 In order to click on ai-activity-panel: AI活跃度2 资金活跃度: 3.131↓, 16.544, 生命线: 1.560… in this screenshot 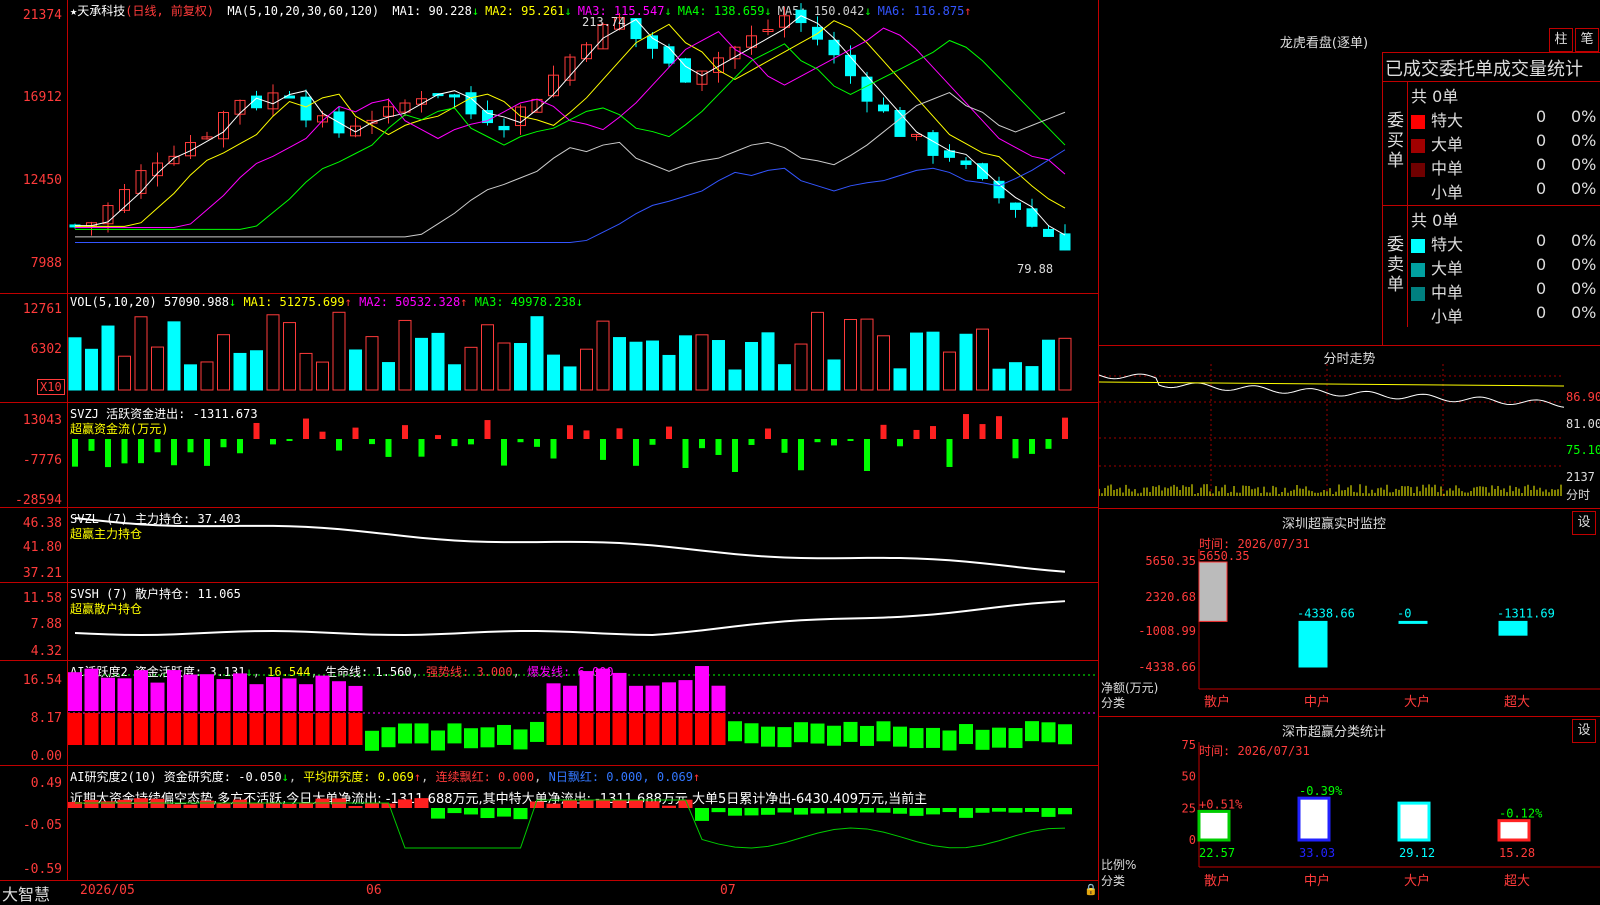, I will do `click(549, 713)`.